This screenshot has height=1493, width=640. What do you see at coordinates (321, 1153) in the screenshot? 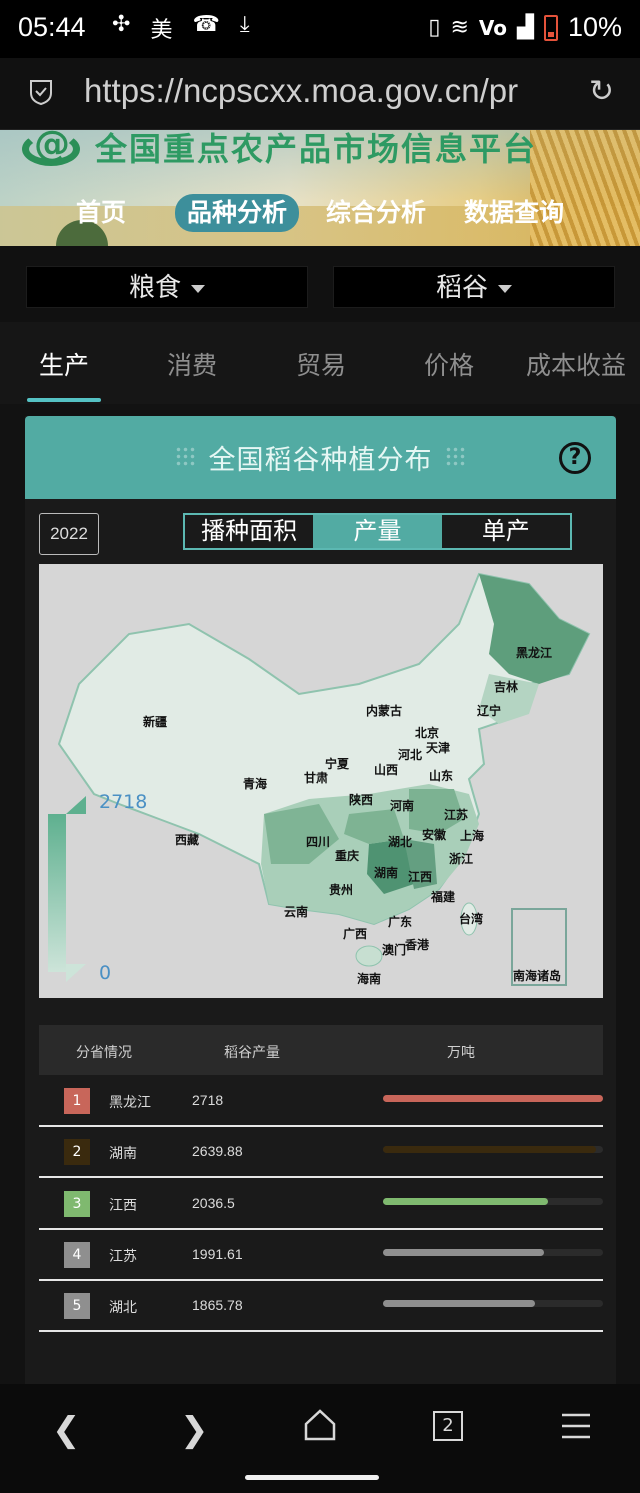
I see `table-row: 2 湖南 2639.88` at bounding box center [321, 1153].